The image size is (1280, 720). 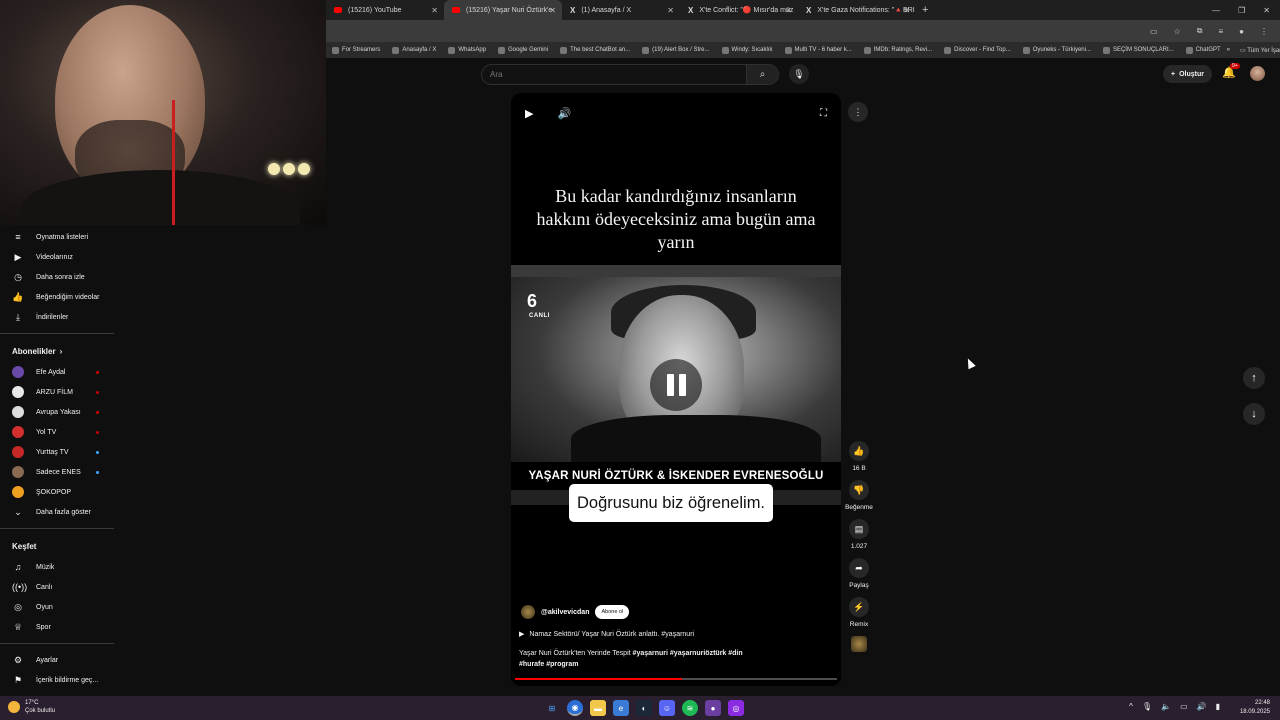 What do you see at coordinates (356, 50) in the screenshot?
I see `bookmark-item: For Streamers` at bounding box center [356, 50].